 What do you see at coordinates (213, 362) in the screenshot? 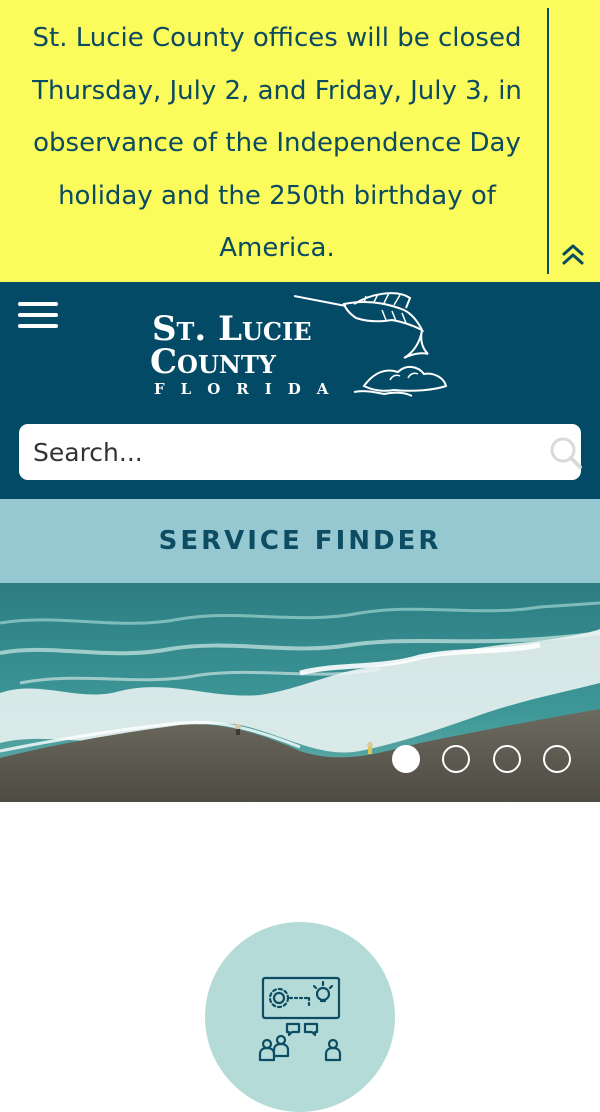
I see `logo-line2: County` at bounding box center [213, 362].